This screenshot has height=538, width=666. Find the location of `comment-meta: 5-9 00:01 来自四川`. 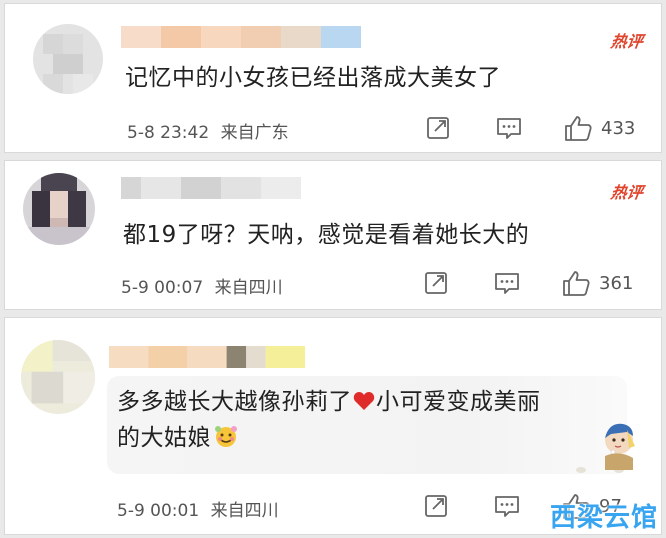

comment-meta: 5-9 00:01 来自四川 is located at coordinates (198, 508).